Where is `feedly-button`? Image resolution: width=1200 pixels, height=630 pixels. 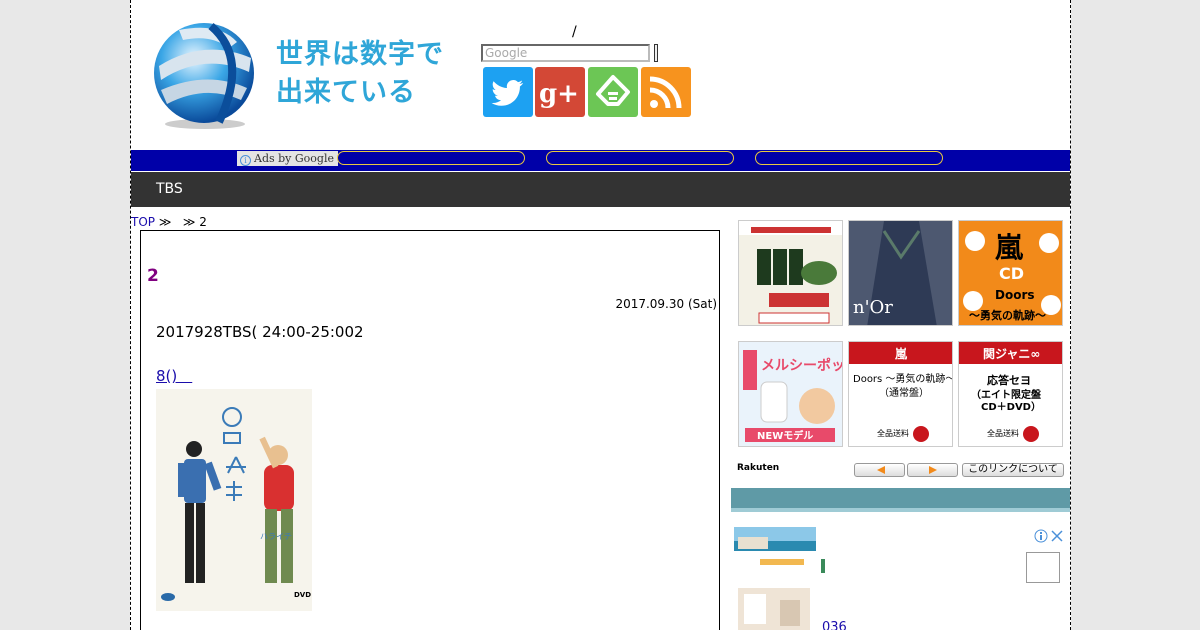 feedly-button is located at coordinates (613, 92).